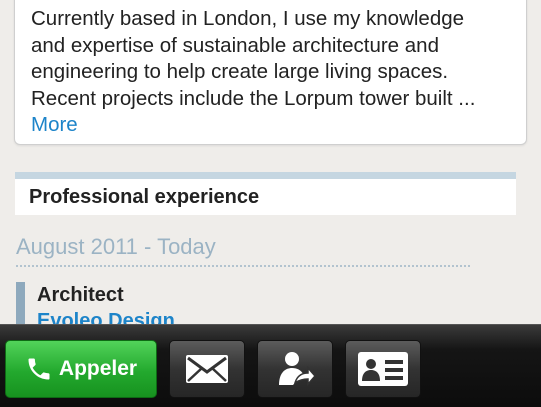 This screenshot has height=407, width=541. I want to click on email-button, so click(207, 369).